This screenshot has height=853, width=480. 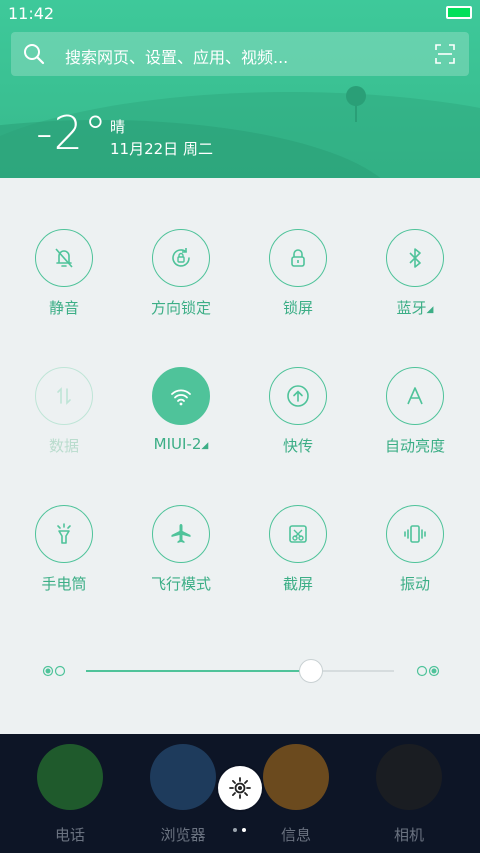 What do you see at coordinates (408, 835) in the screenshot?
I see `app-label: 相机` at bounding box center [408, 835].